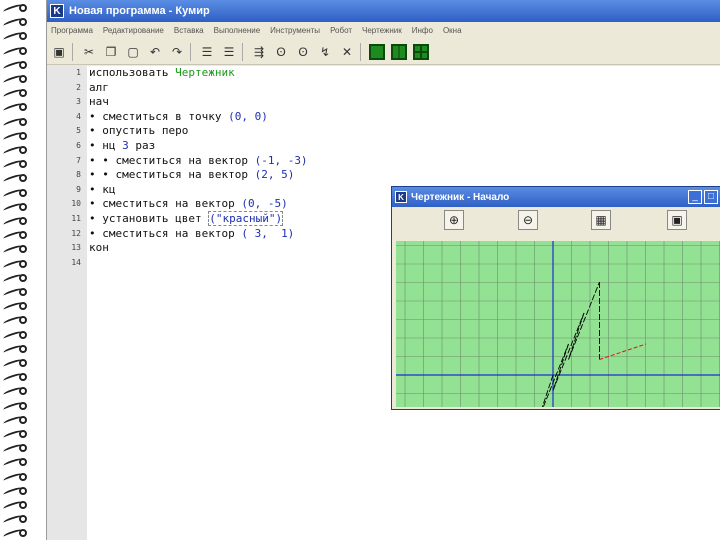 This screenshot has width=720, height=540. I want to click on line-number: 10, so click(76, 204).